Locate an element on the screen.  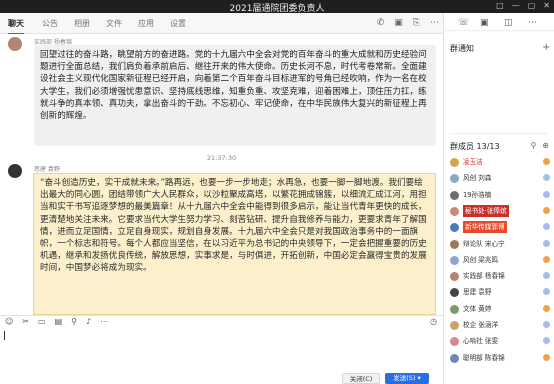
send-button: 发送(S) ▾ is located at coordinates (407, 378).